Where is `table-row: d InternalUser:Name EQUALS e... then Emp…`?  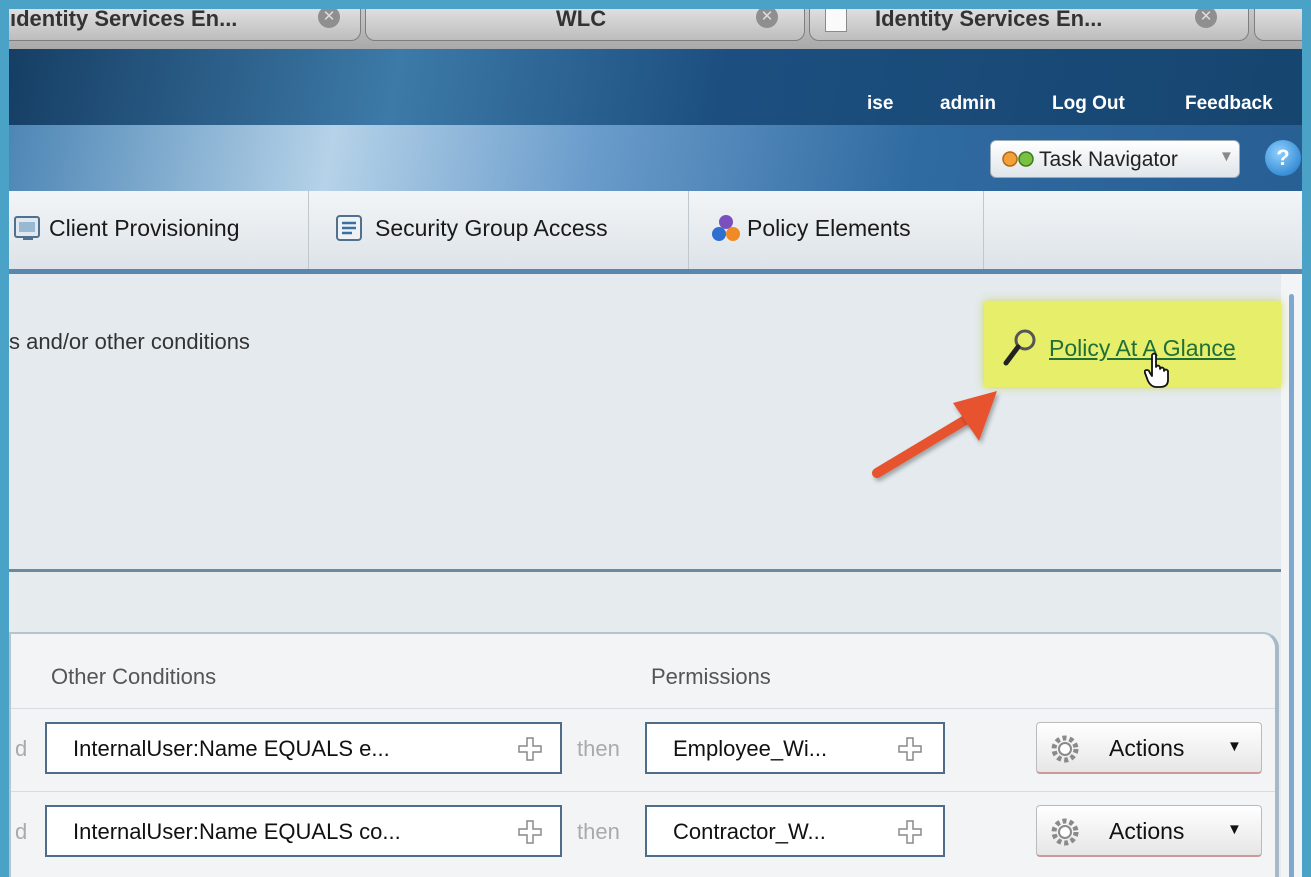 table-row: d InternalUser:Name EQUALS e... then Emp… is located at coordinates (643, 747).